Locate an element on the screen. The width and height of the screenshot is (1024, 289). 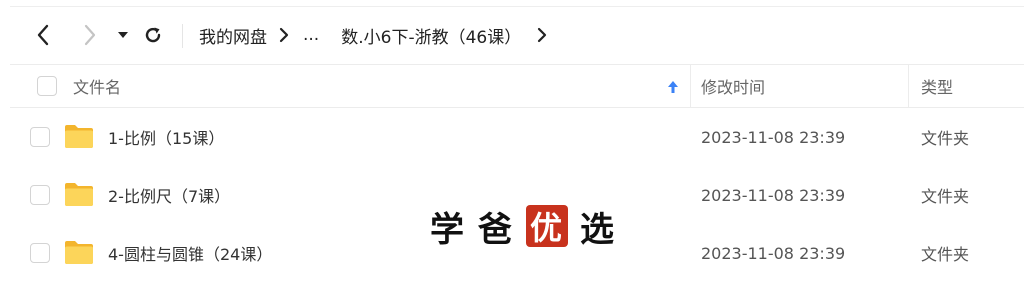
navbar-divider is located at coordinates (182, 36).